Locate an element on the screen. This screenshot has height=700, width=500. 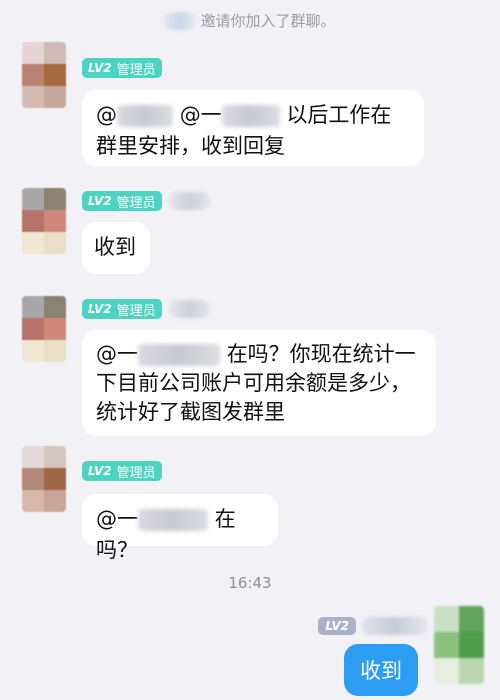
self-message-bubble: 收到 is located at coordinates (381, 670).